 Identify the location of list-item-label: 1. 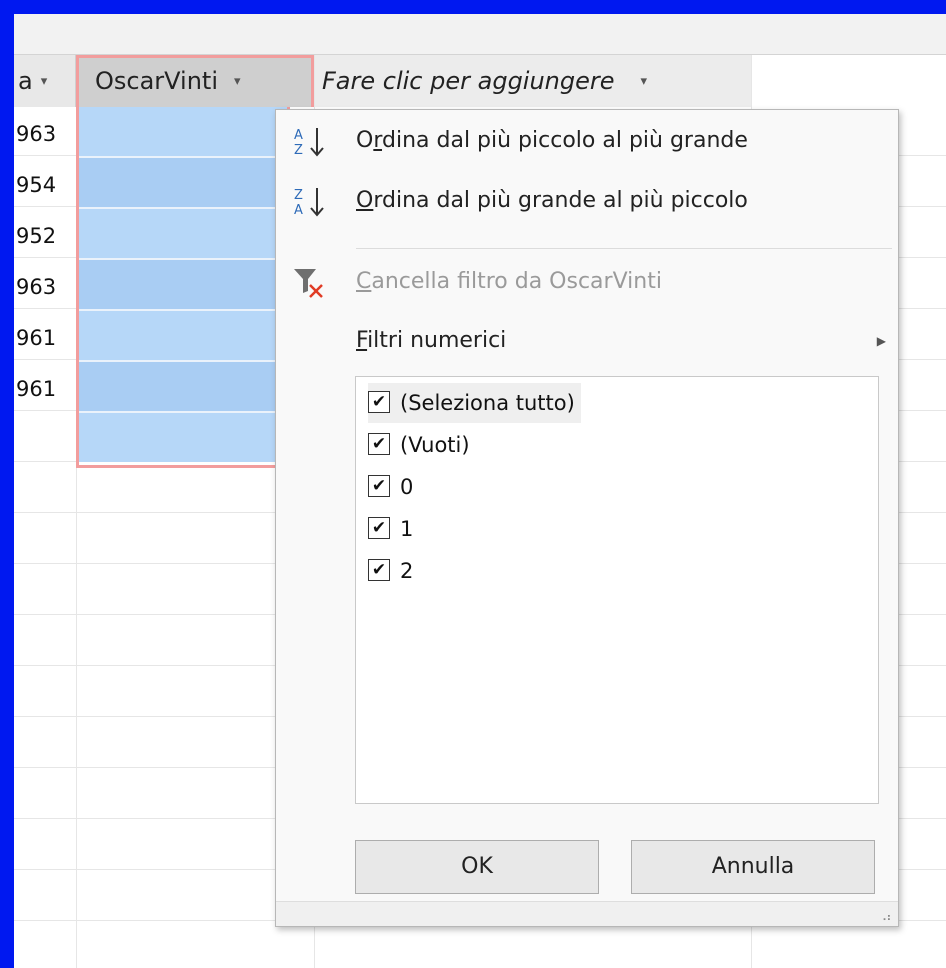
(407, 529).